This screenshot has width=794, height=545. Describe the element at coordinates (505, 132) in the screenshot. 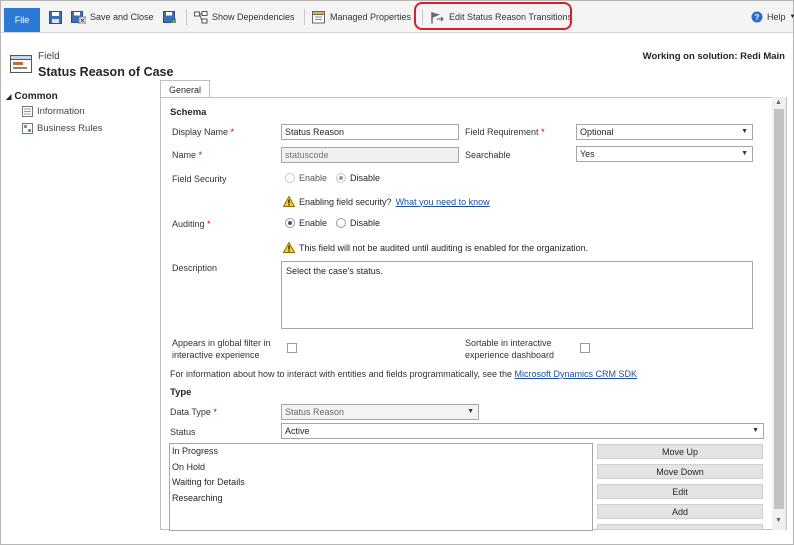

I see `field-requirement-label: Field Requirement *` at that location.